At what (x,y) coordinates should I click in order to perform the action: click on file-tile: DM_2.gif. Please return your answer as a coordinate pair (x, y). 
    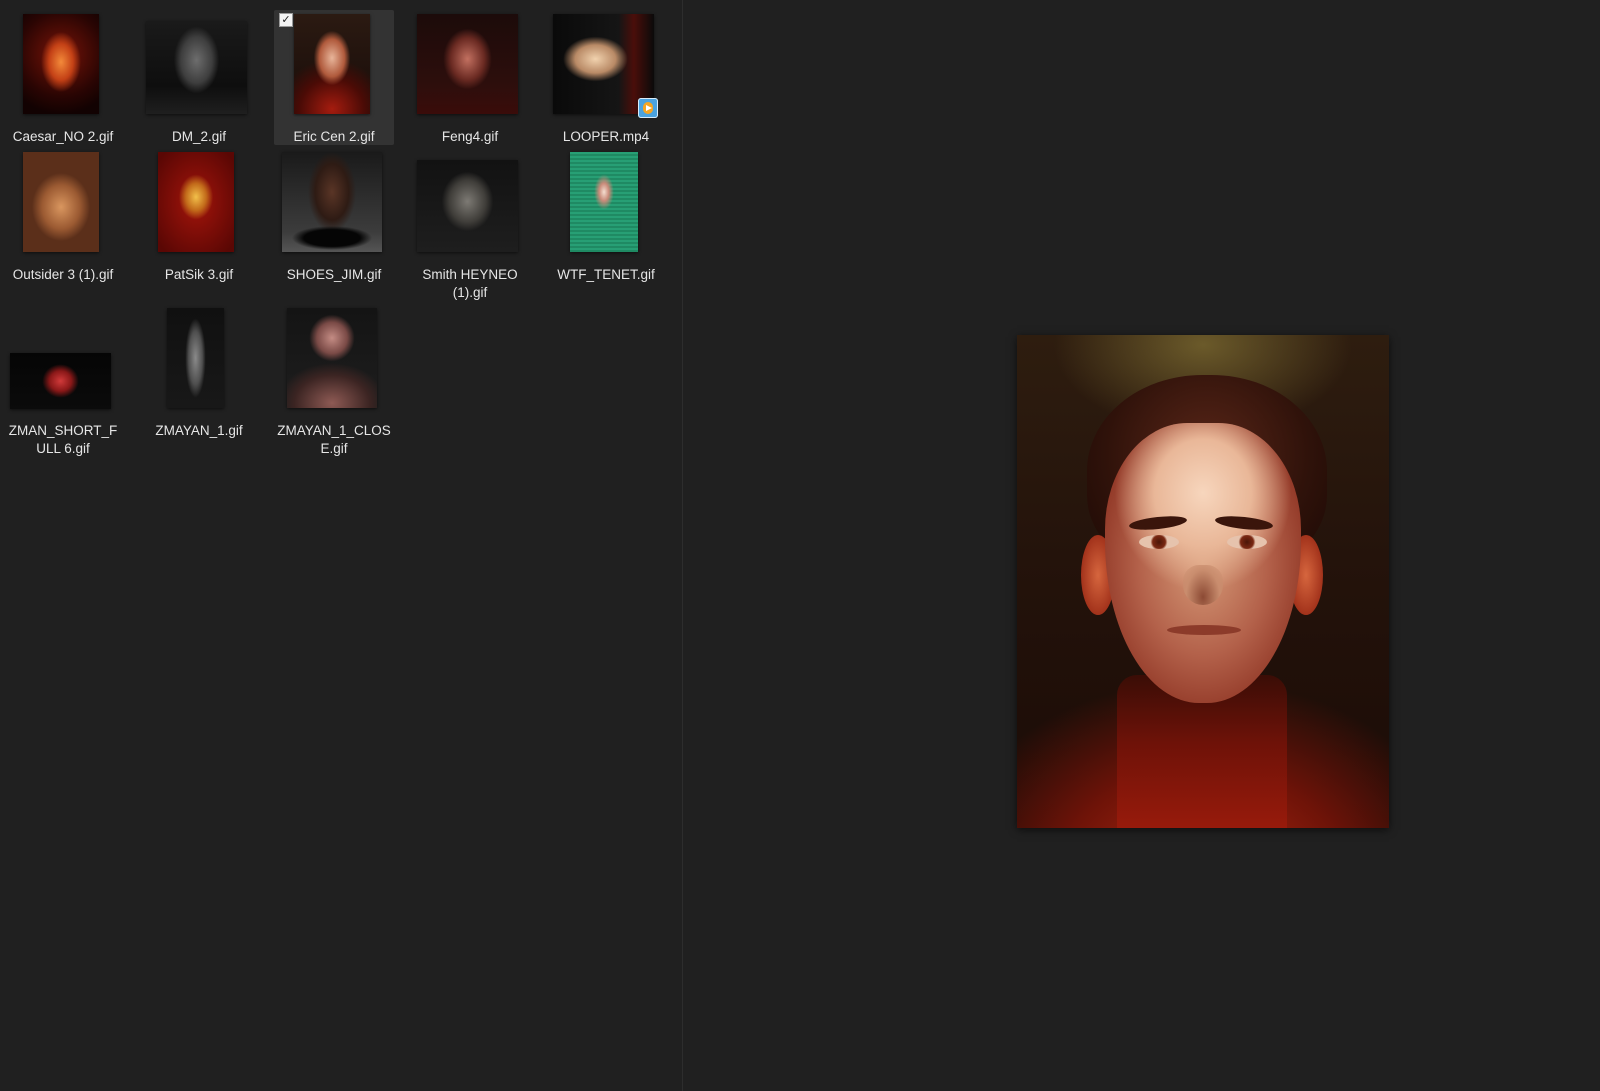
    Looking at the image, I should click on (199, 77).